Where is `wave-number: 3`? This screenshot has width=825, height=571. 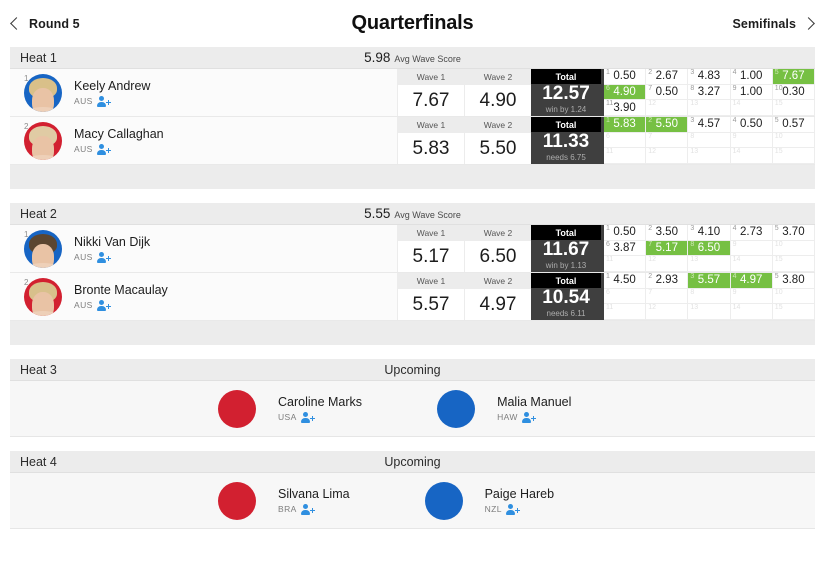 wave-number: 3 is located at coordinates (692, 228).